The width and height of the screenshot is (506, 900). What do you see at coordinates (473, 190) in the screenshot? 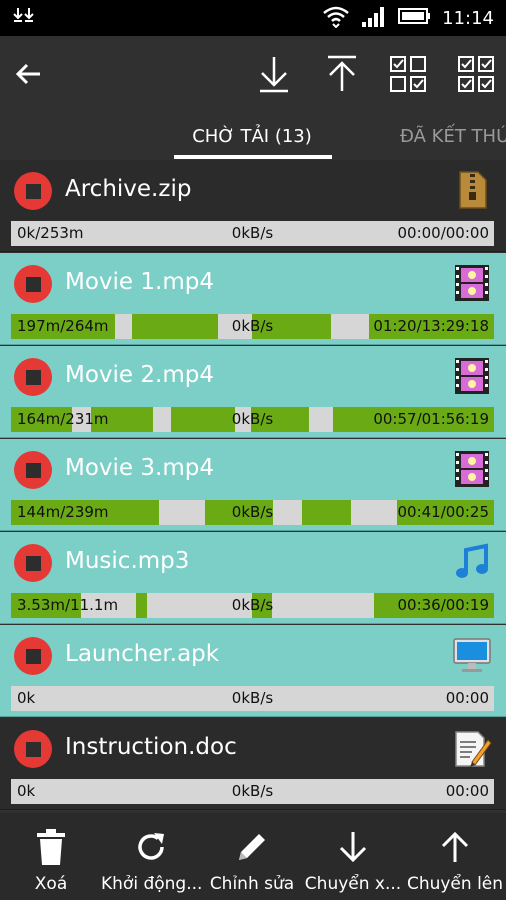
I see `zip-archive-icon` at bounding box center [473, 190].